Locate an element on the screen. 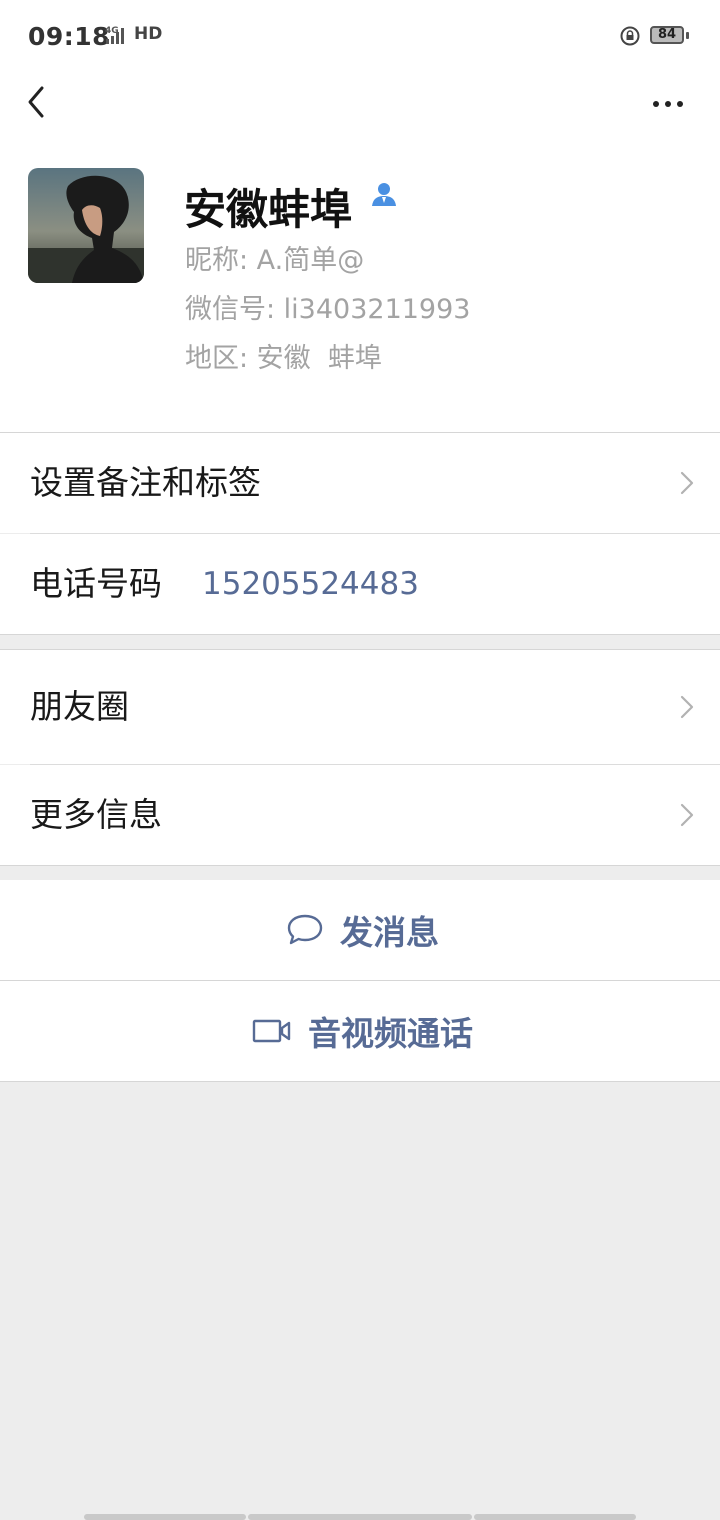 The image size is (720, 1520). send-message-button: 发消息 is located at coordinates (360, 930).